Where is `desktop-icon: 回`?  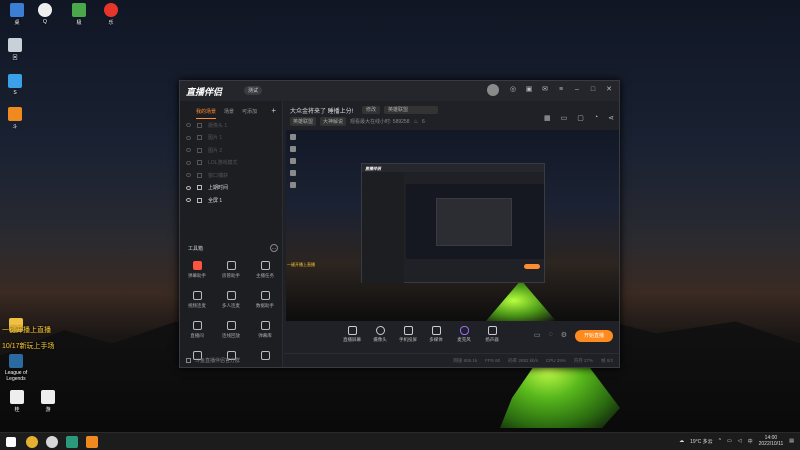 desktop-icon: 回 is located at coordinates (15, 49).